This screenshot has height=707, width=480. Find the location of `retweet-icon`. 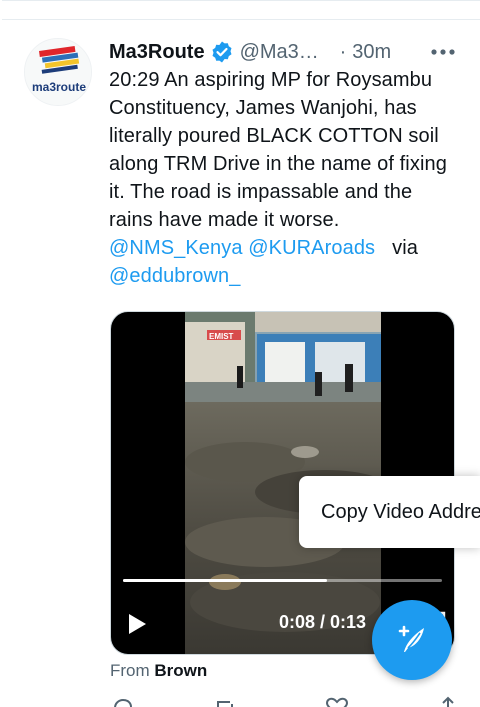

retweet-icon is located at coordinates (225, 704).